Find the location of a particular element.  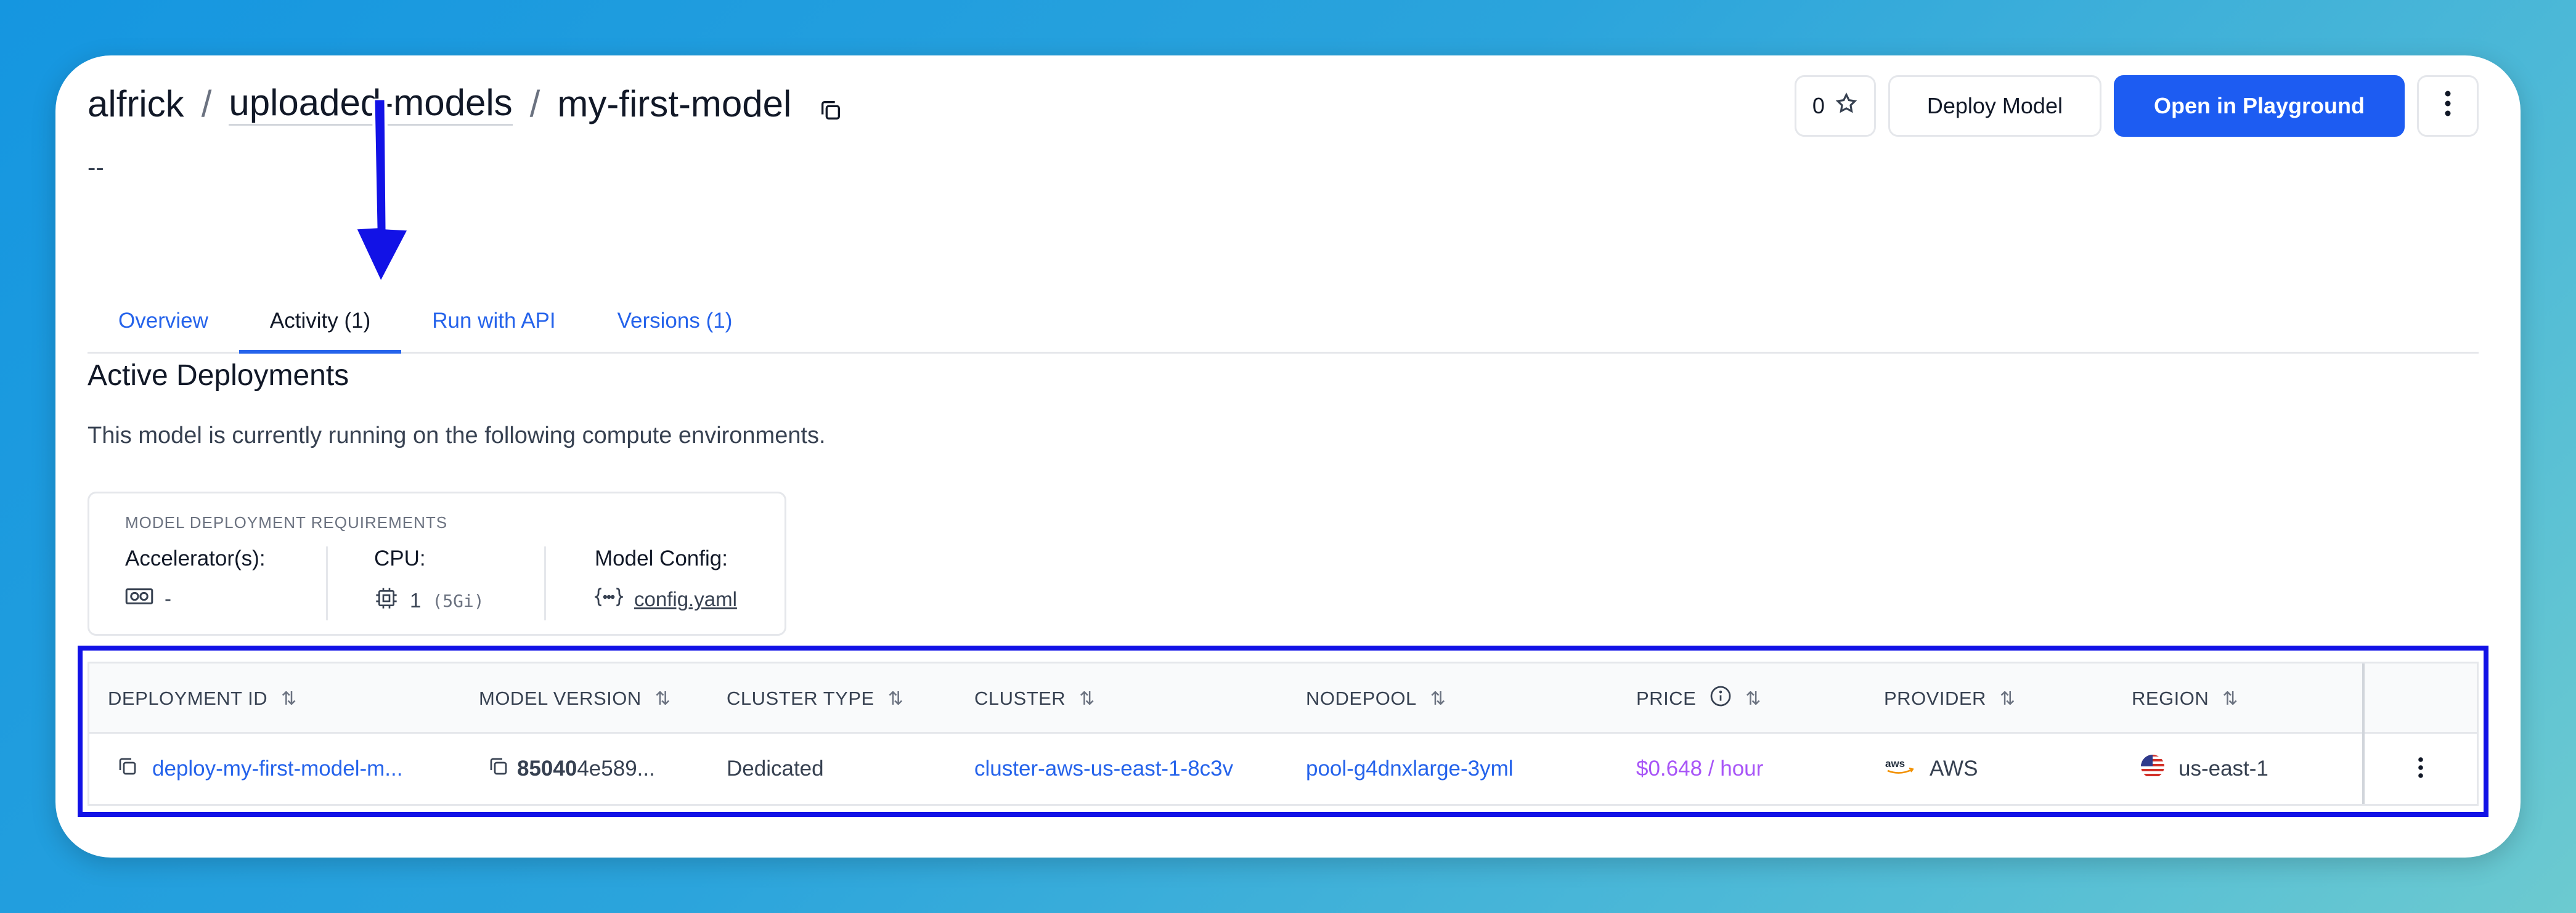

star-icon is located at coordinates (1846, 106).